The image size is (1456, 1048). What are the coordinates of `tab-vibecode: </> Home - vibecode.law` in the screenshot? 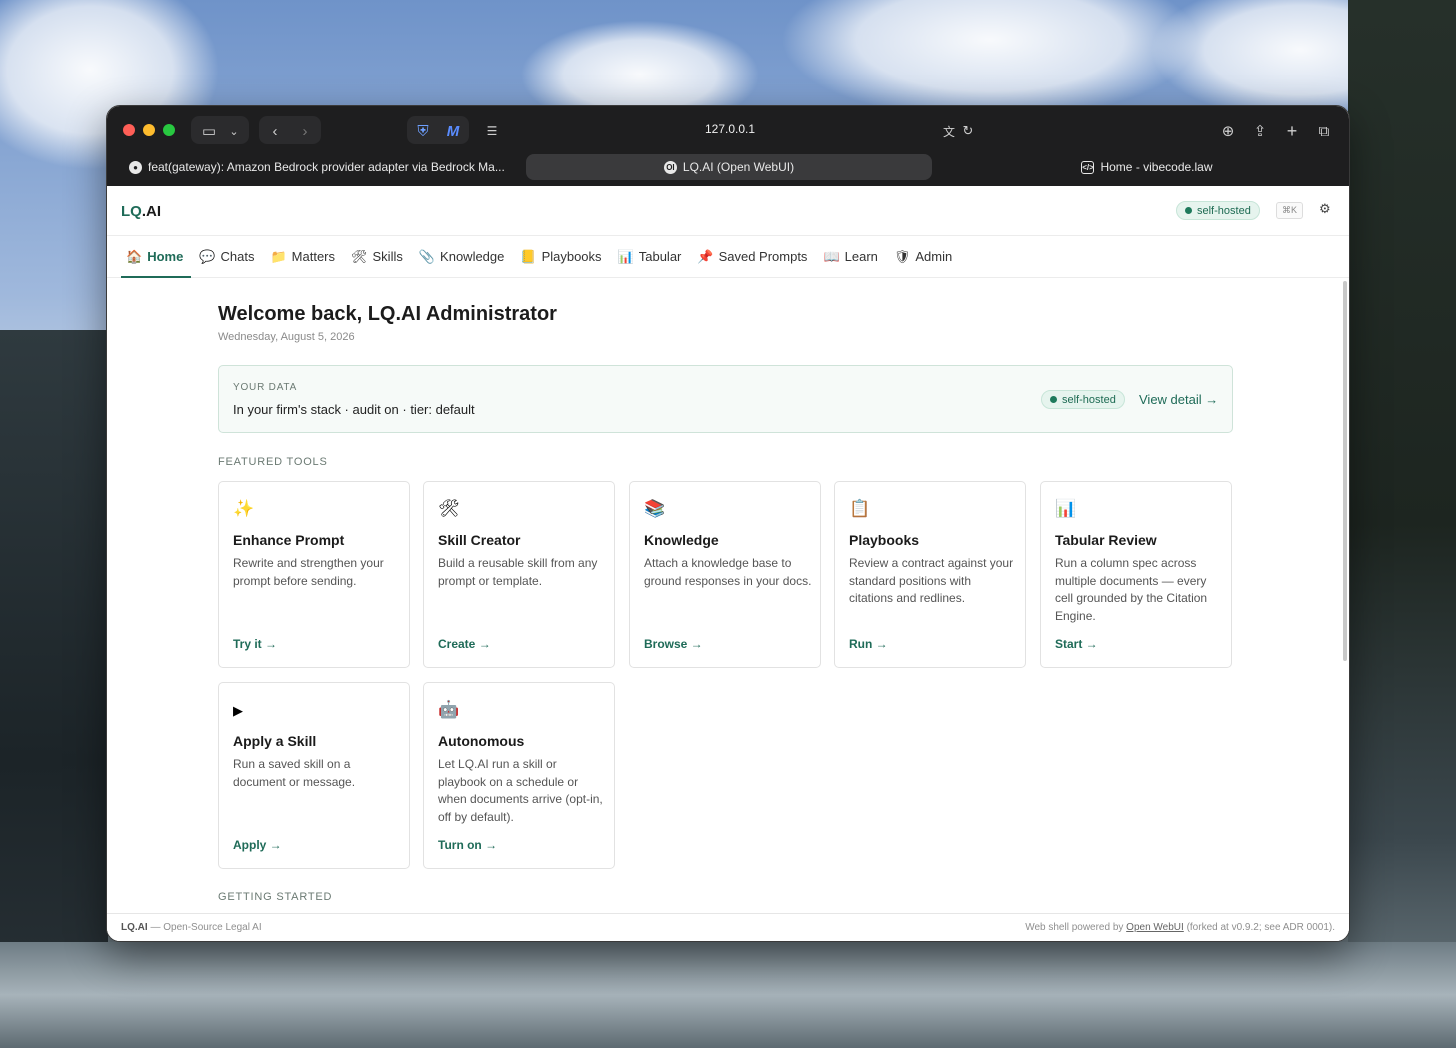 It's located at (1147, 167).